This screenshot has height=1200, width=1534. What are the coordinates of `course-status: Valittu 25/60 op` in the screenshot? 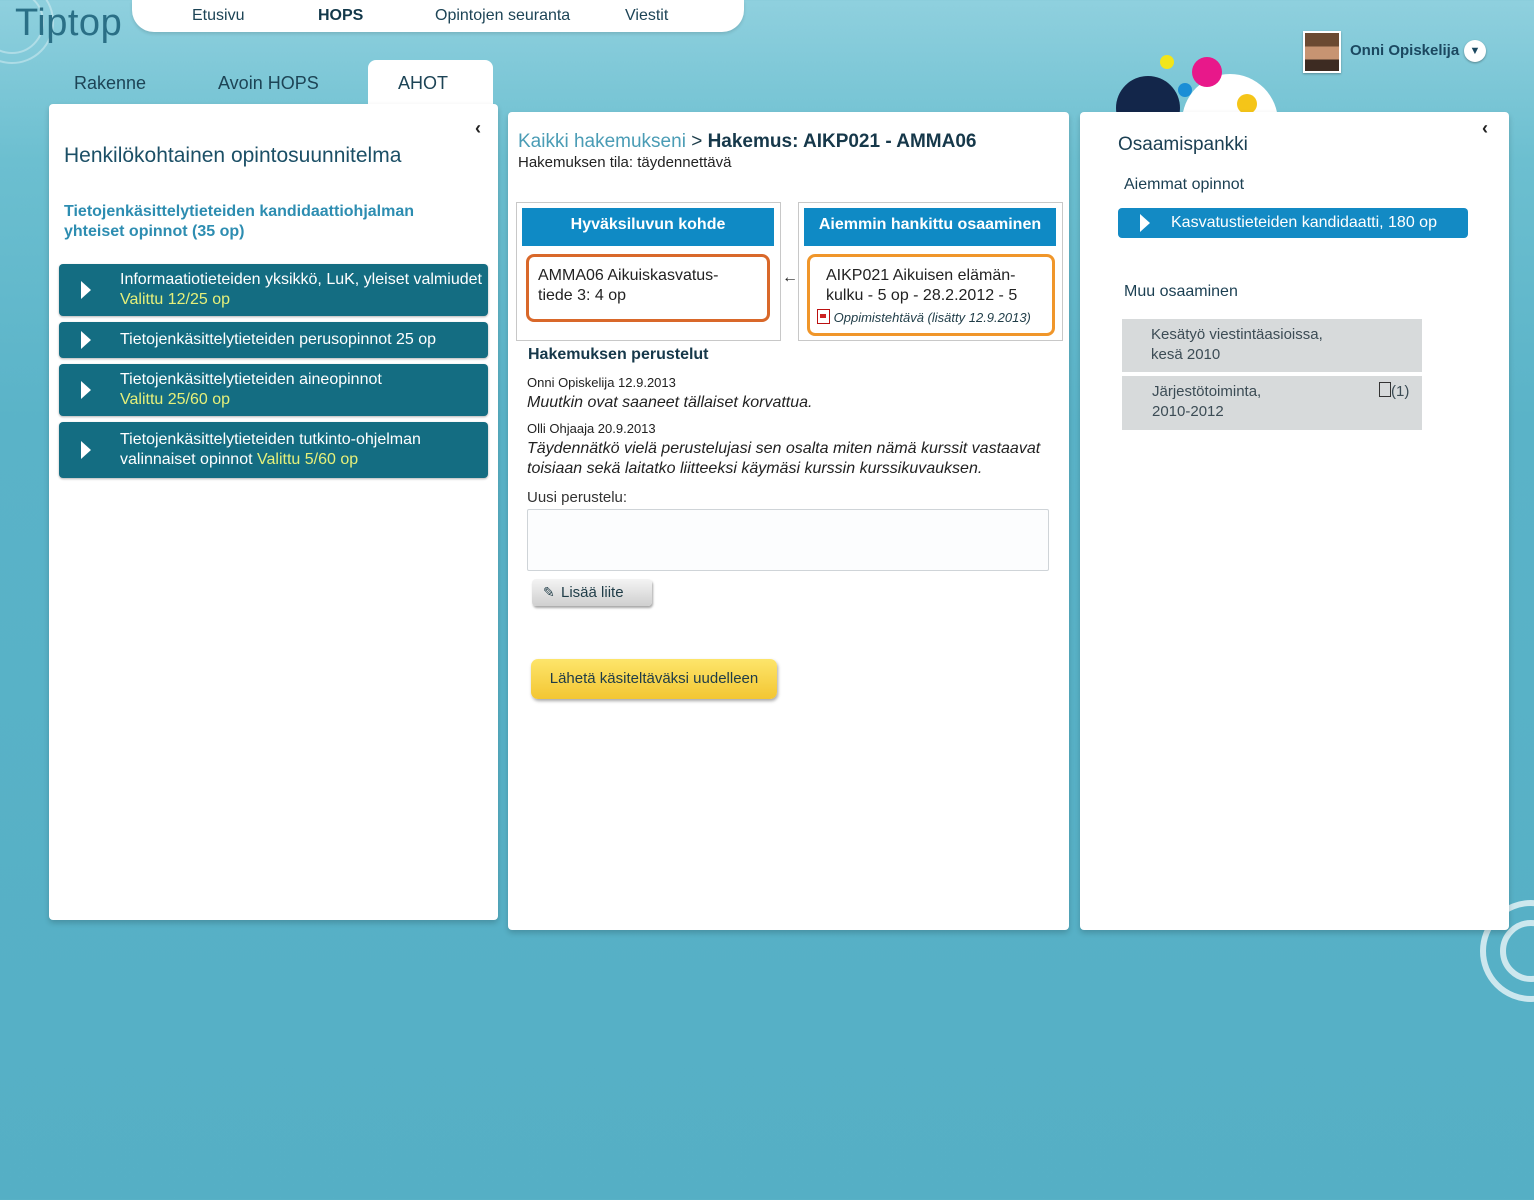 It's located at (175, 399).